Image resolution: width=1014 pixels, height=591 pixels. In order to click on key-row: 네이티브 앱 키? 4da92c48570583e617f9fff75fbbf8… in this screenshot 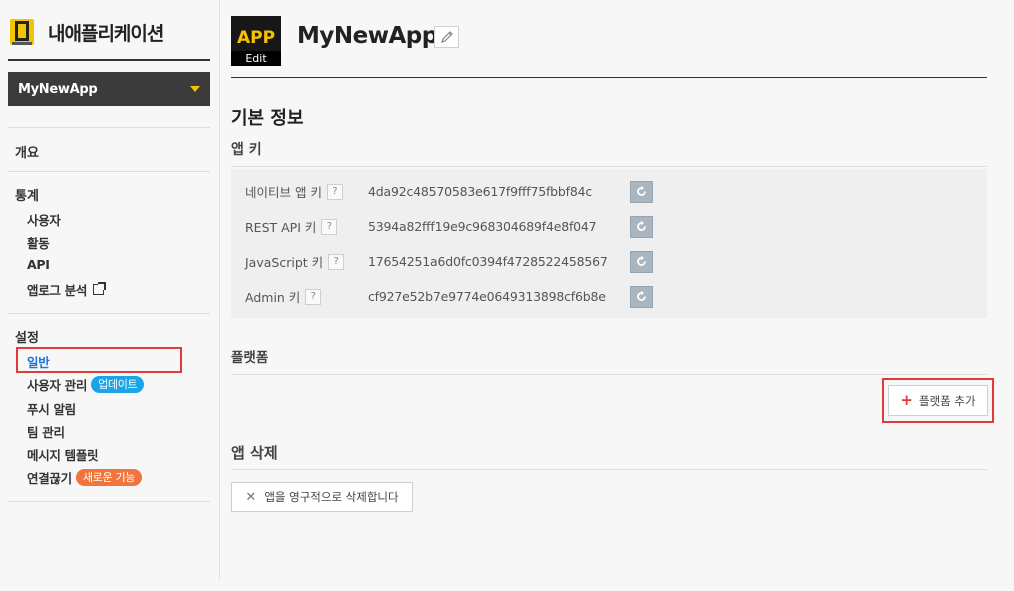, I will do `click(609, 191)`.